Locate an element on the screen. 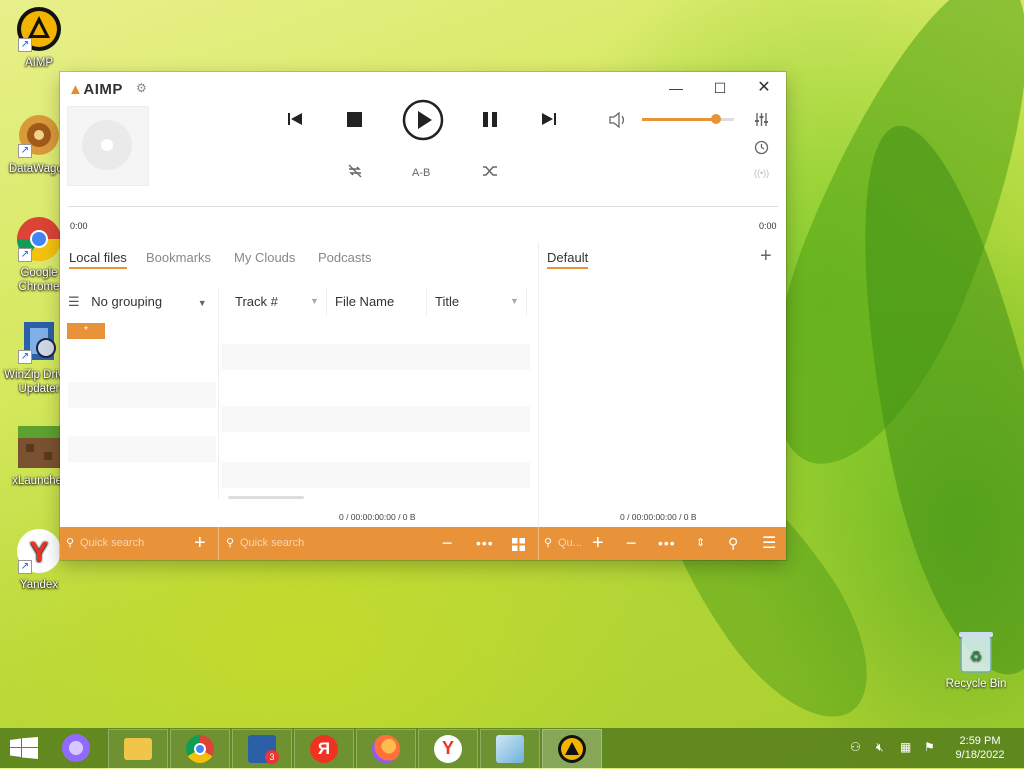 This screenshot has width=1024, height=769. desktop-icon-label: AIMP is located at coordinates (39, 63).